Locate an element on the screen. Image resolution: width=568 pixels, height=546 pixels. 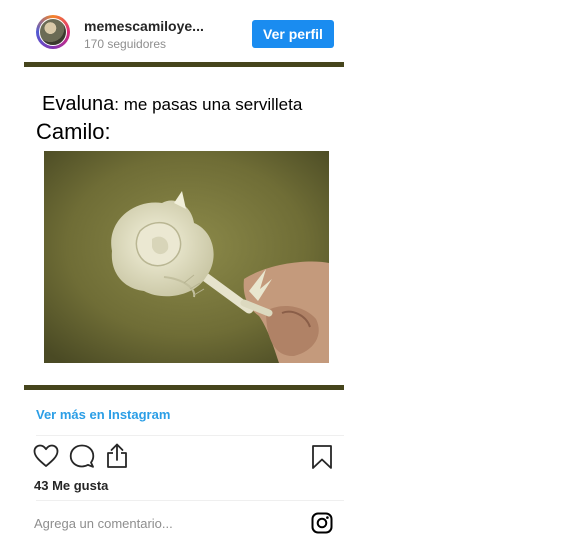
avatar is located at coordinates (53, 32).